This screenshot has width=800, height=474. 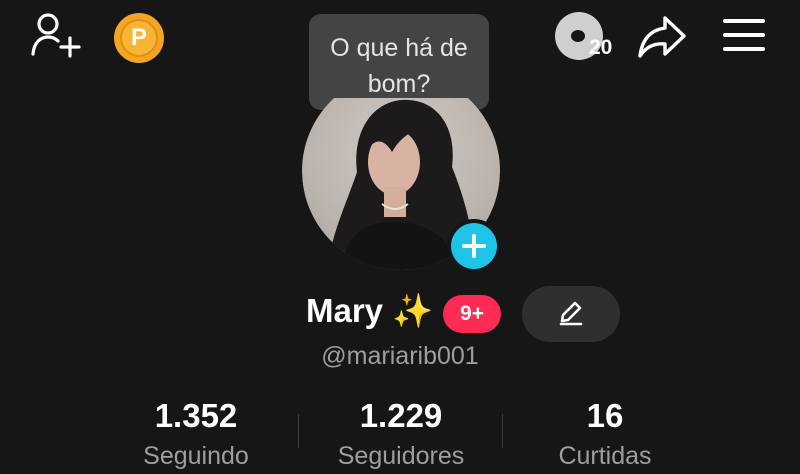 I want to click on menu-icon, so click(x=744, y=36).